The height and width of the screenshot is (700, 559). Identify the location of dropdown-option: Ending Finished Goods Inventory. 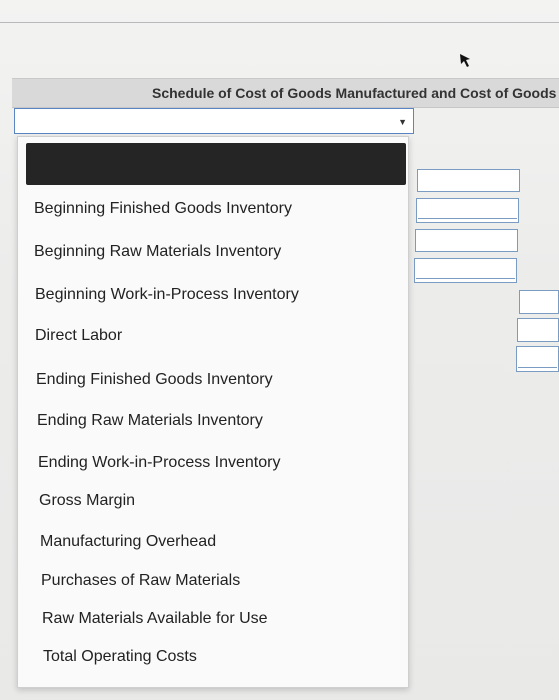
(154, 380).